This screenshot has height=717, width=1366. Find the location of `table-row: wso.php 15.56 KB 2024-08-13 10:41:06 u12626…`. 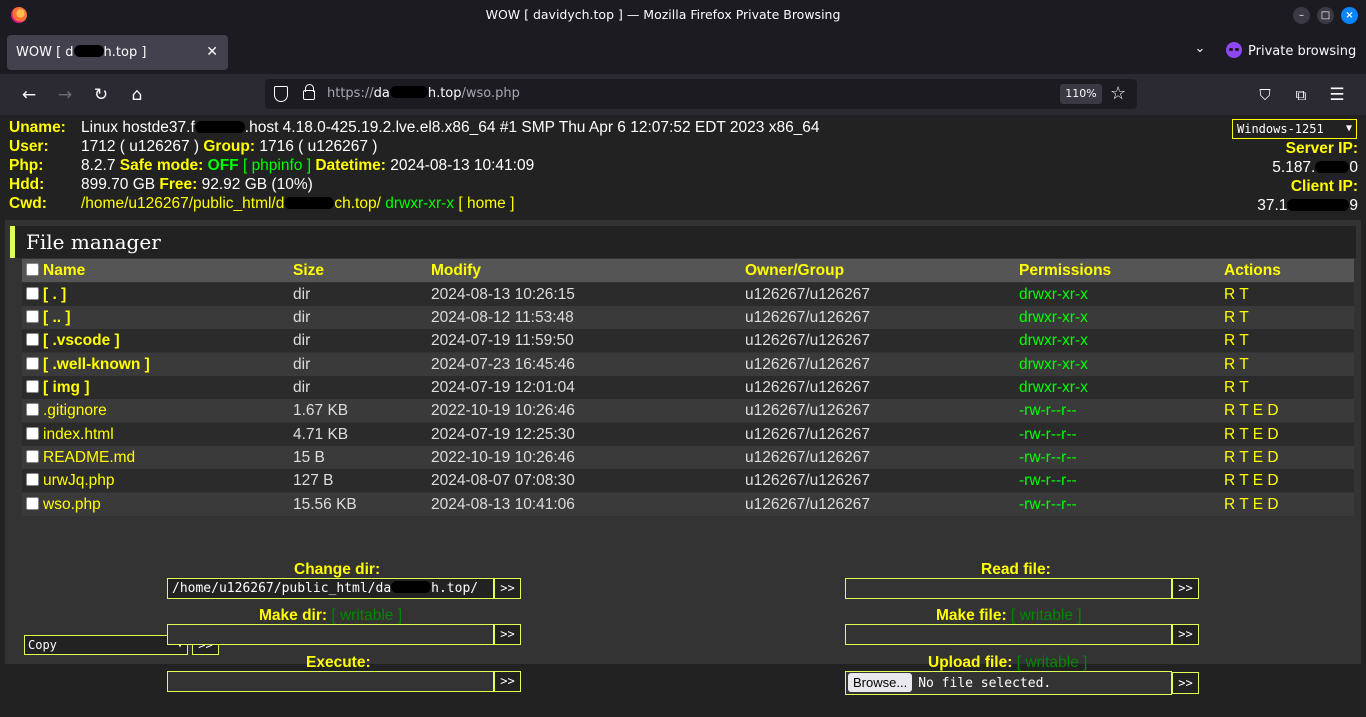

table-row: wso.php 15.56 KB 2024-08-13 10:41:06 u12626… is located at coordinates (688, 504).